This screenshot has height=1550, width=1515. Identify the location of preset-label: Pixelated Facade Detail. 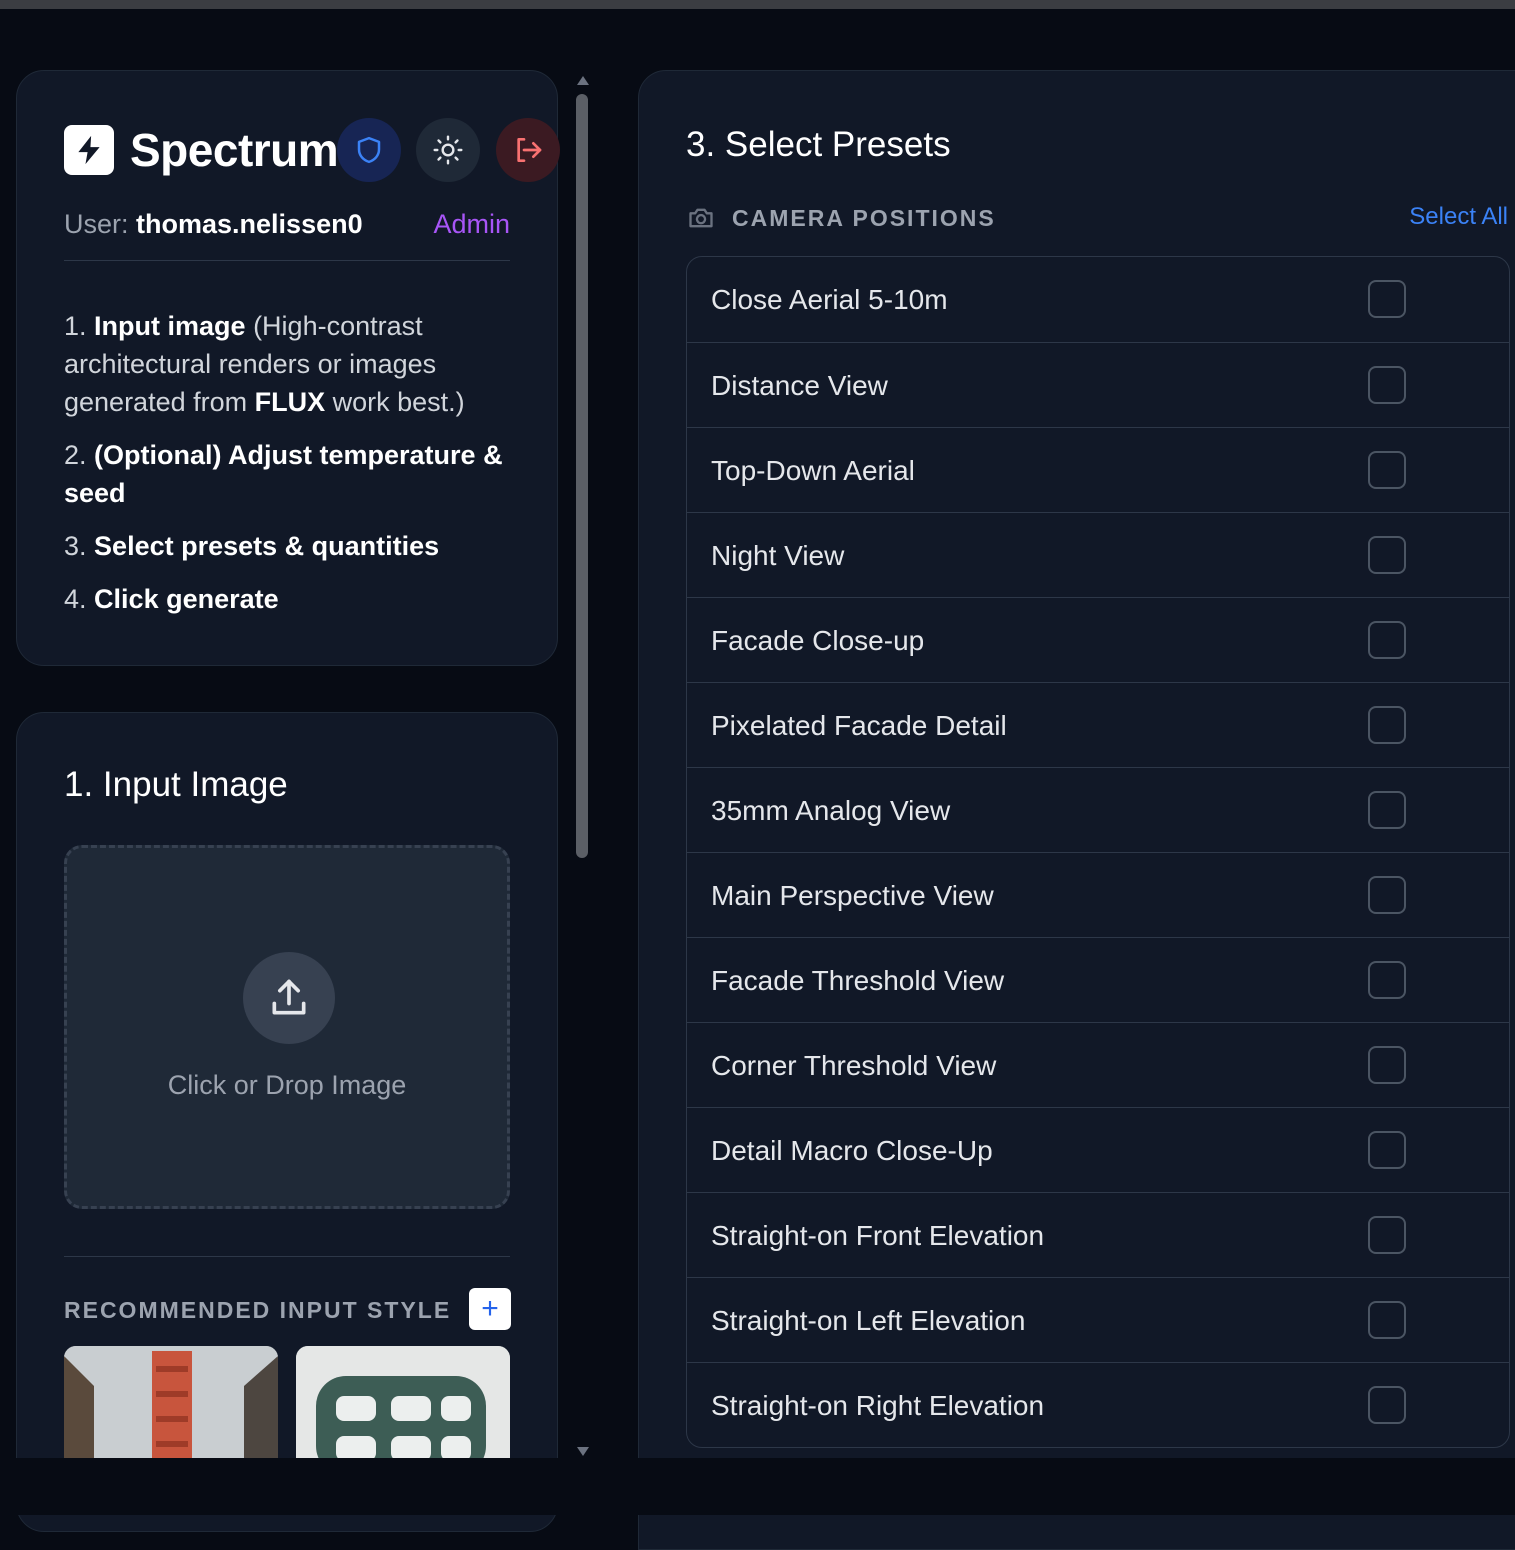
(859, 725).